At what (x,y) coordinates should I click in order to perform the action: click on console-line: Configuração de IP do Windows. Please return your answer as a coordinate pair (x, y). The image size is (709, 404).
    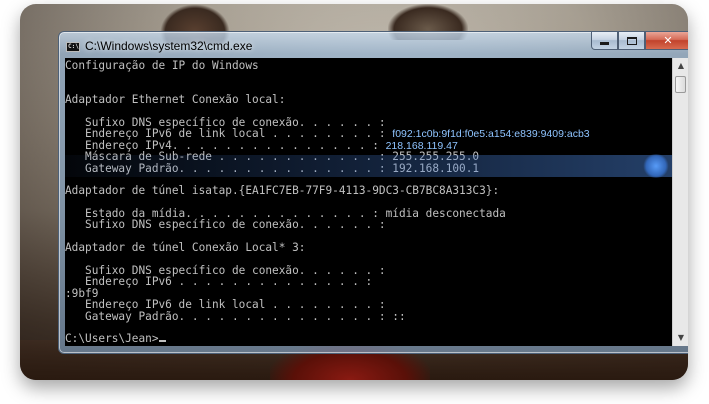
    Looking at the image, I should click on (162, 65).